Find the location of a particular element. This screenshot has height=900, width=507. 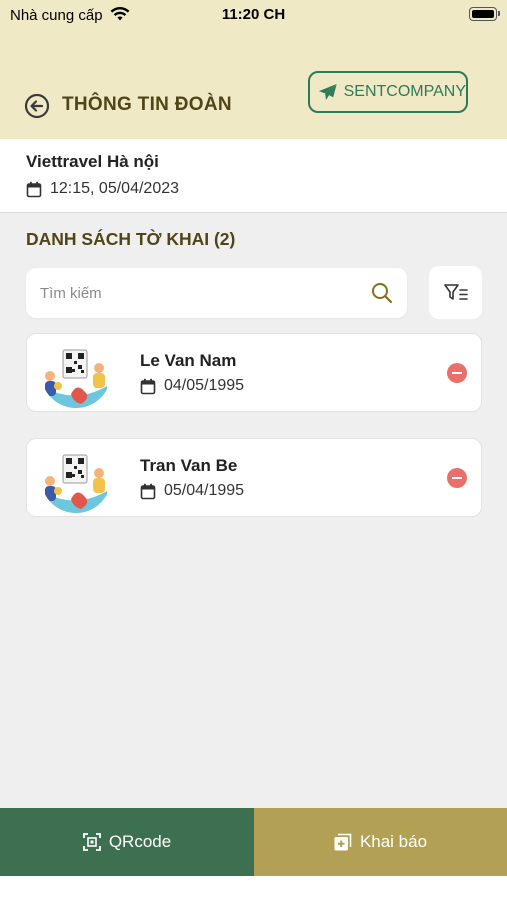

status-bar: Nhà cung cấp 11:20 CH is located at coordinates (253, 16).